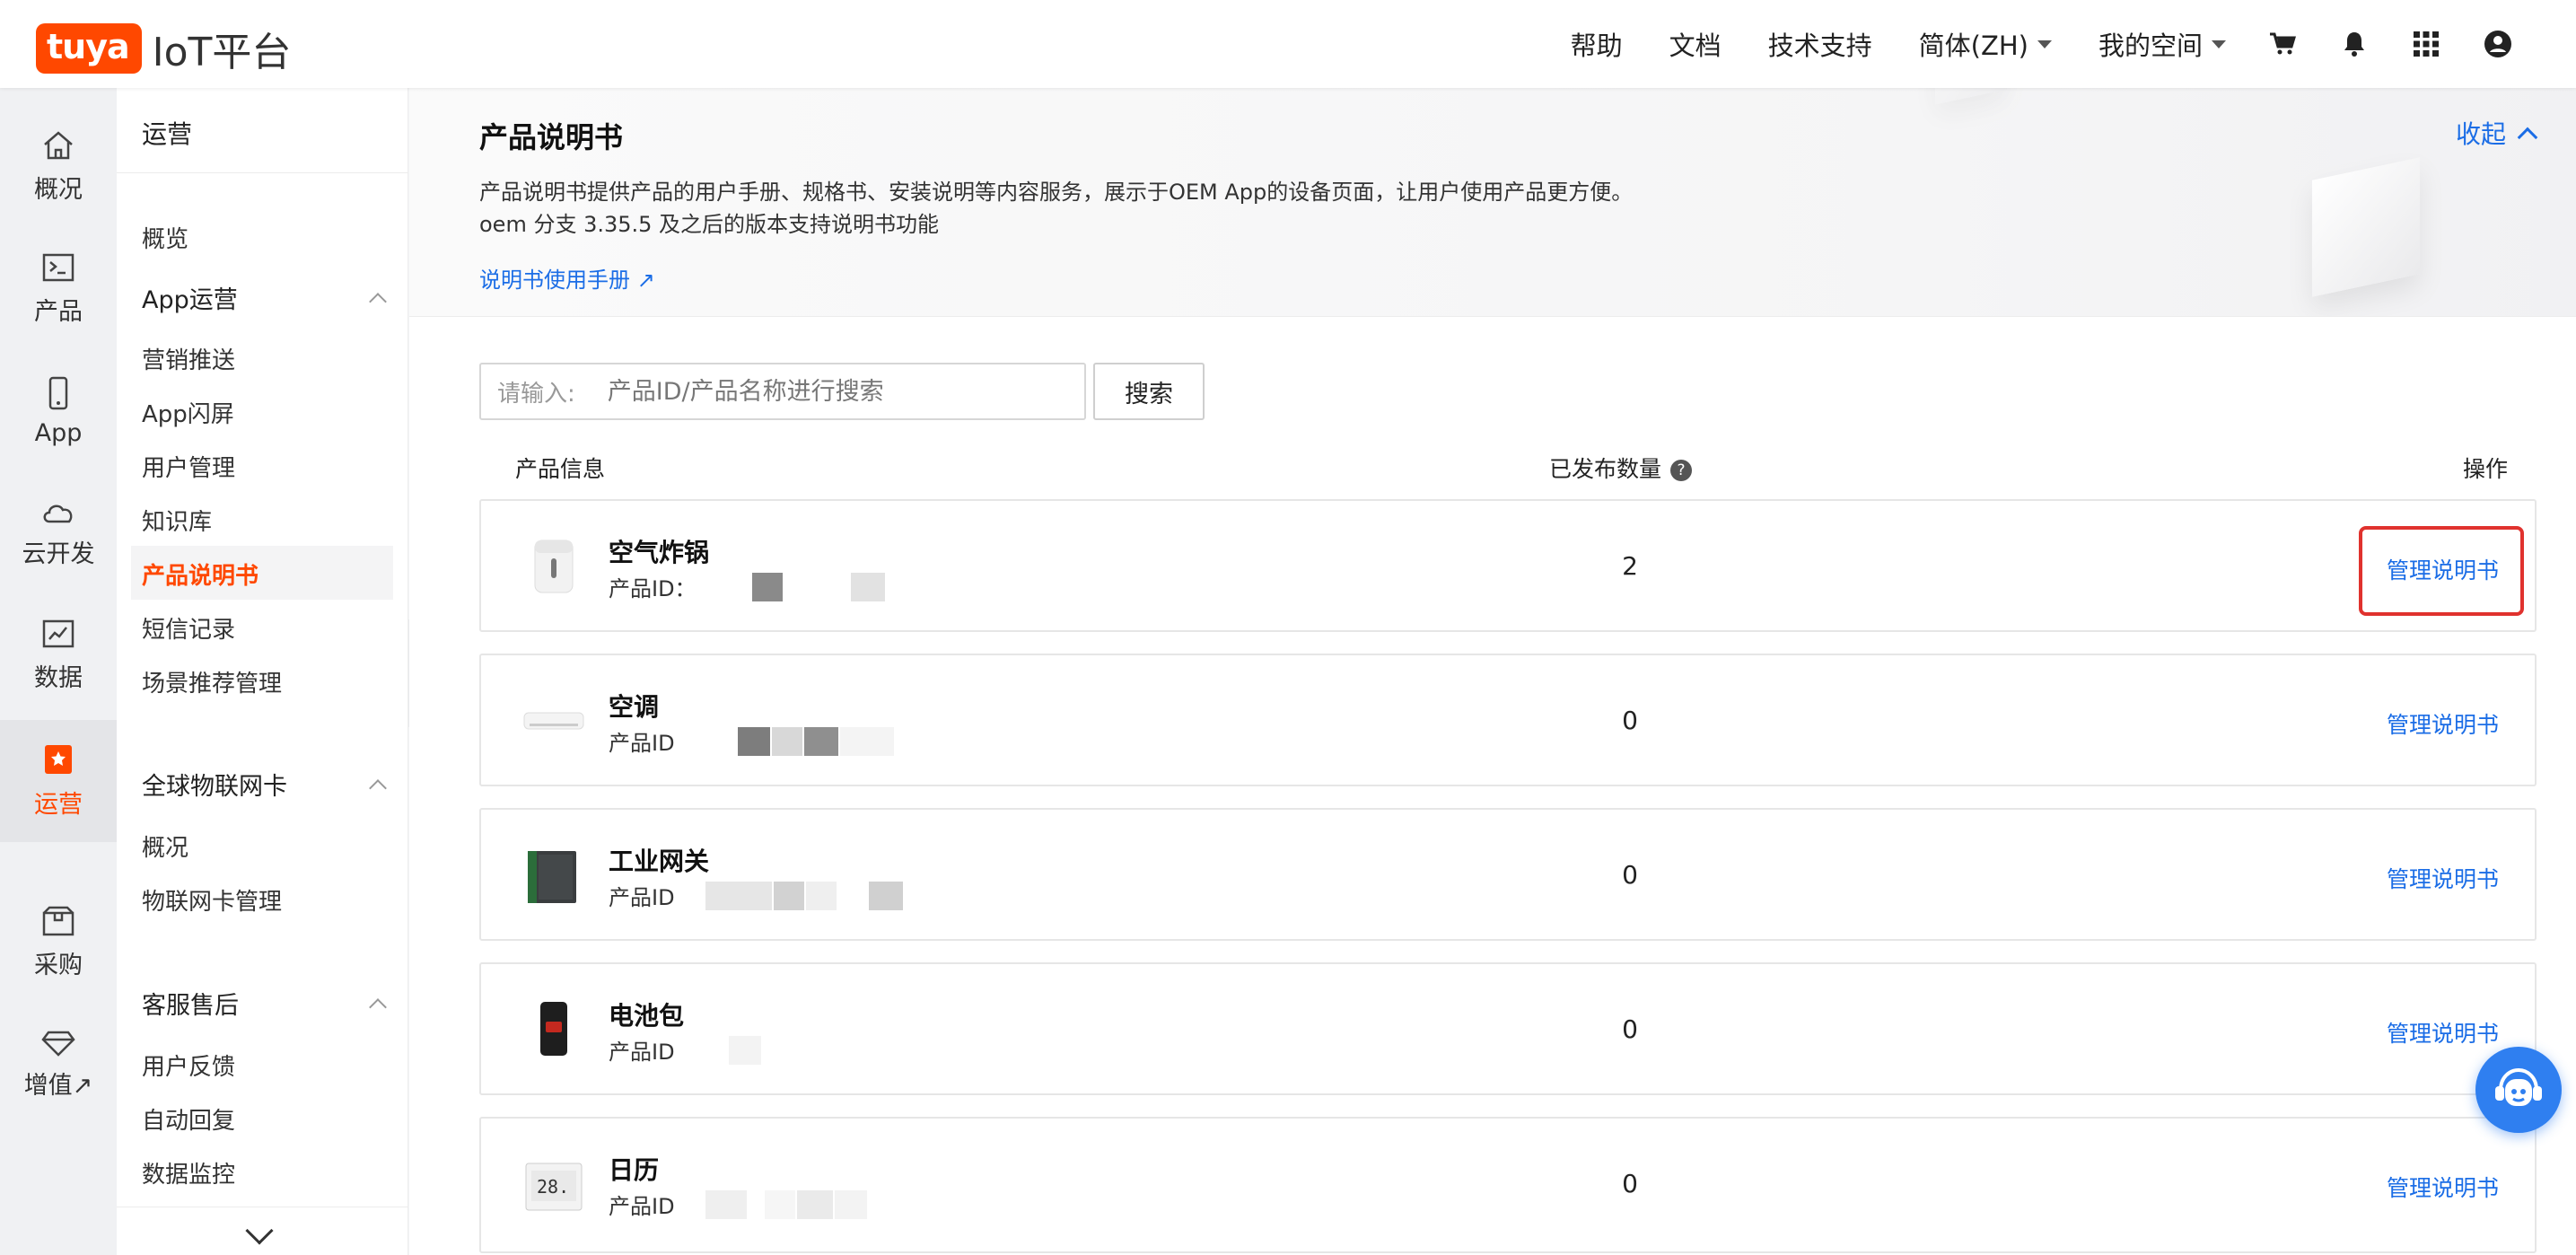  What do you see at coordinates (188, 358) in the screenshot?
I see `submenu-item-marketing-push: 营销推送` at bounding box center [188, 358].